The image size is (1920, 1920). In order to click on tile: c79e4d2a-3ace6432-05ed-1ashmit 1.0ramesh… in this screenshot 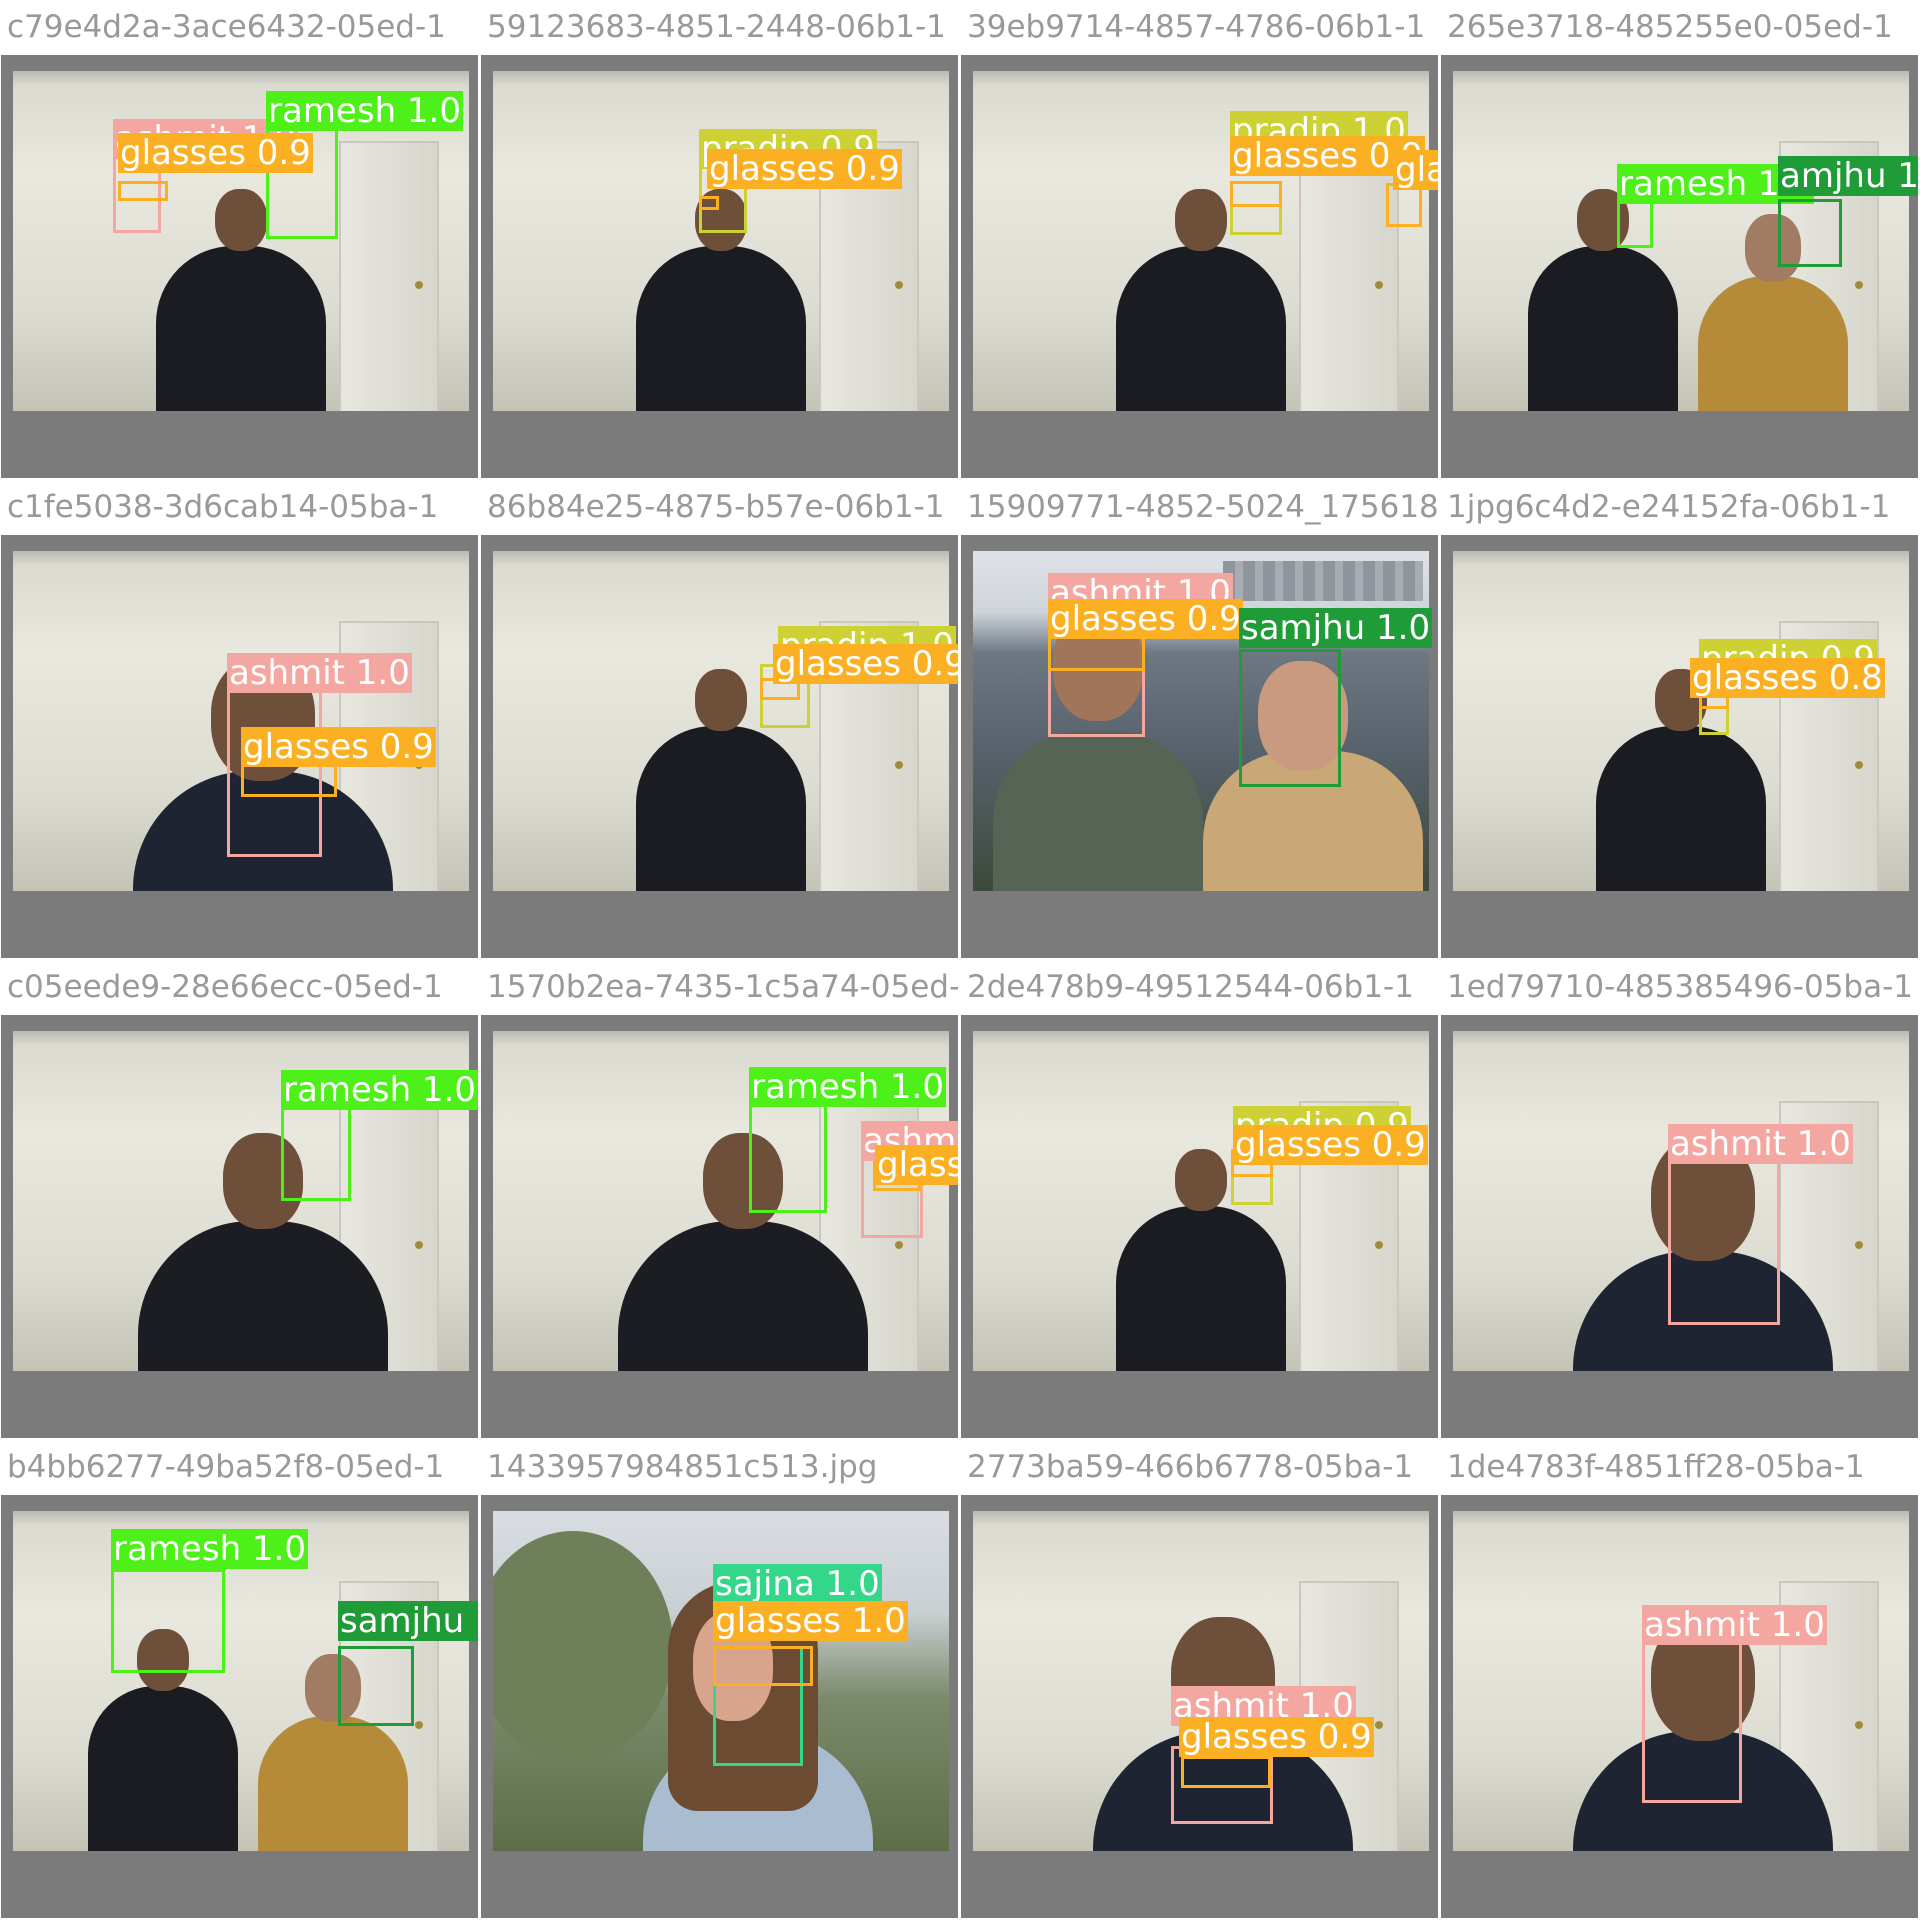, I will do `click(239, 239)`.